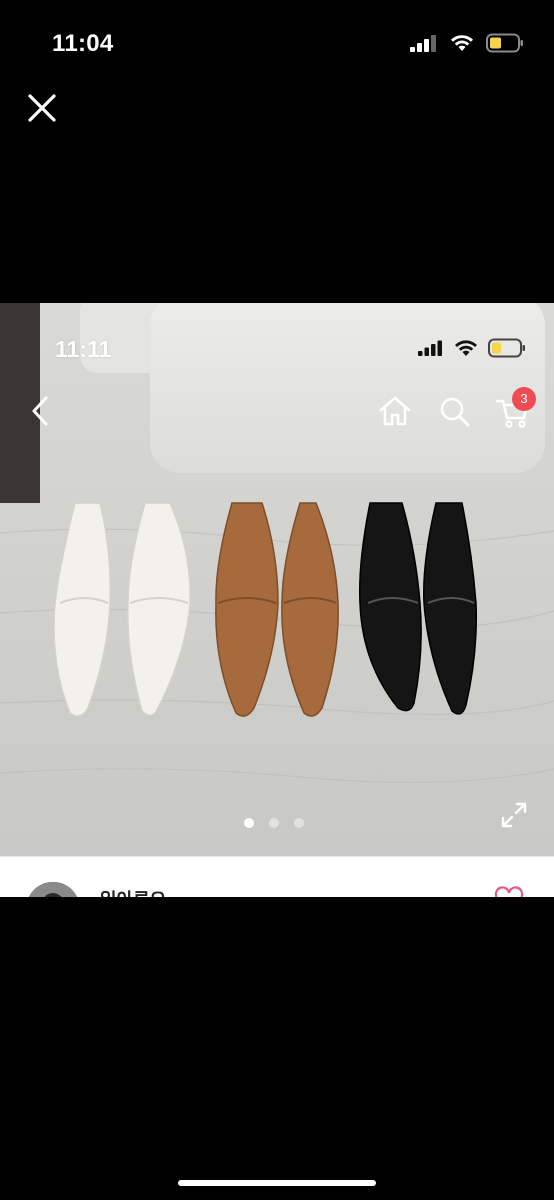  What do you see at coordinates (524, 399) in the screenshot?
I see `cart-count-badge: 3` at bounding box center [524, 399].